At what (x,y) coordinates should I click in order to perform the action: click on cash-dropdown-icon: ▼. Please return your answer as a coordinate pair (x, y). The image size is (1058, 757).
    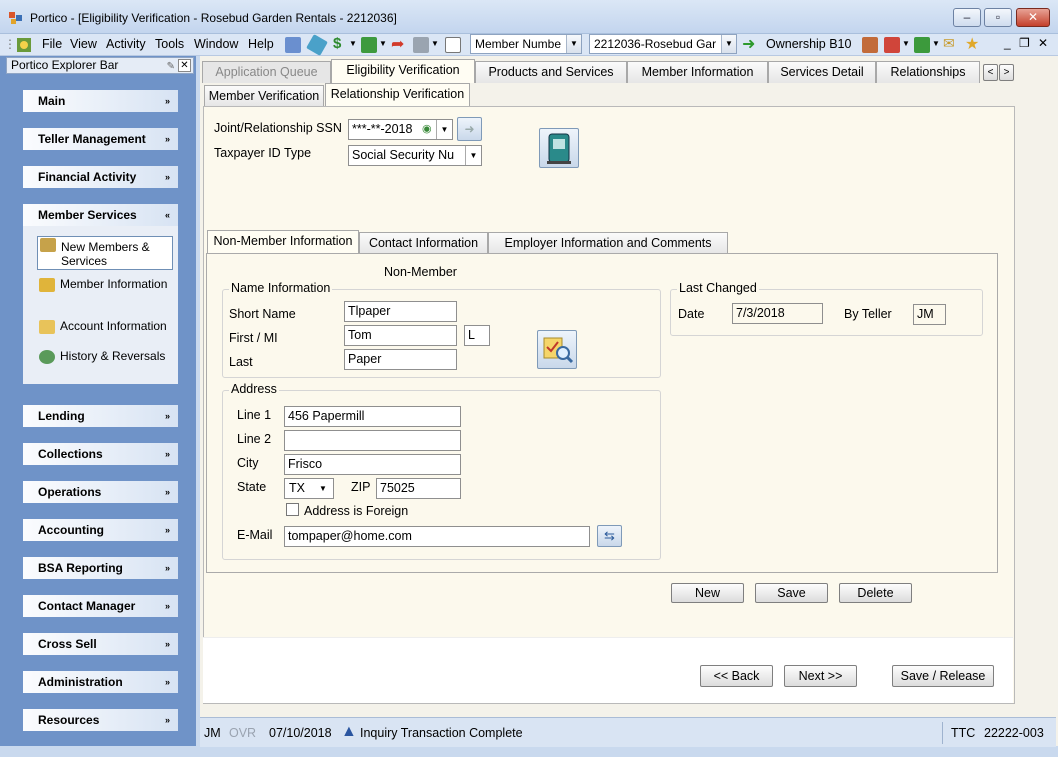
    Looking at the image, I should click on (383, 43).